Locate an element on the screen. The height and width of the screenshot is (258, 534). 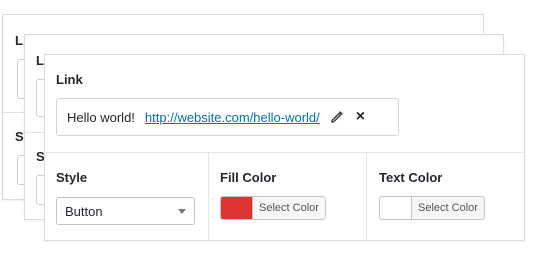
style-label: Style is located at coordinates (72, 177).